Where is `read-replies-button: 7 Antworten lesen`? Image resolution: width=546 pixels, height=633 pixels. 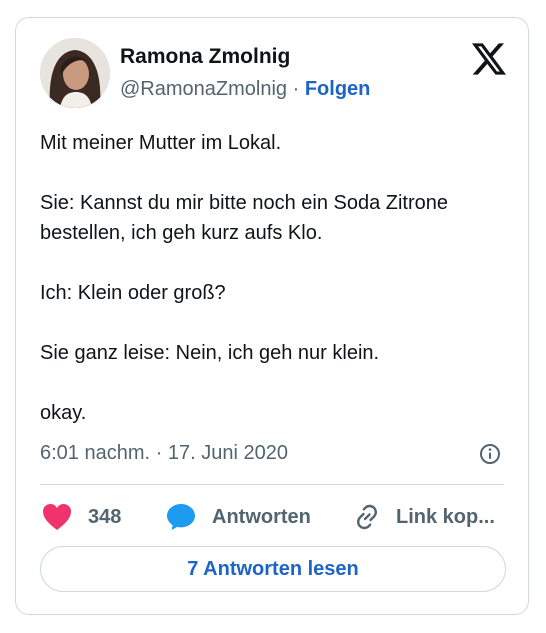 read-replies-button: 7 Antworten lesen is located at coordinates (273, 569).